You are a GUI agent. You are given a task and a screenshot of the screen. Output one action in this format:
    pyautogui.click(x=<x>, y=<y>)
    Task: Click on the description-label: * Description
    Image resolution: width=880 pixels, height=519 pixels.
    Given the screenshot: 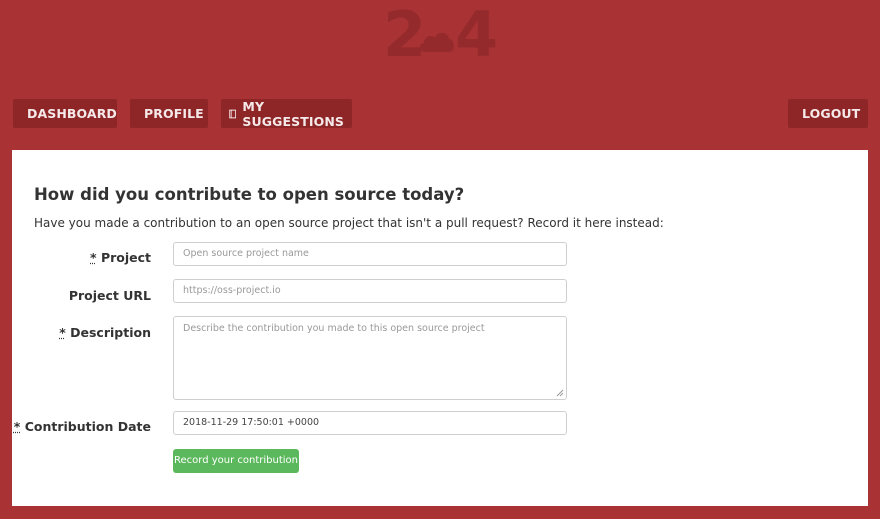 What is the action you would take?
    pyautogui.click(x=105, y=332)
    